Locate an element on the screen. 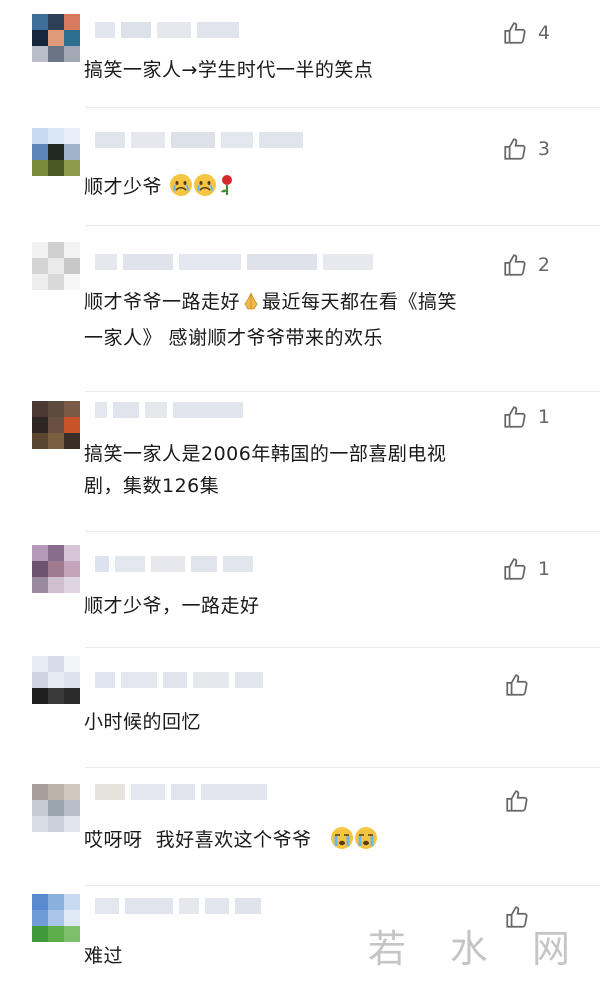  comment-item: 1 搞笑一家人是2006年韩国的一部喜剧电视 剧，集数126集 is located at coordinates (300, 462).